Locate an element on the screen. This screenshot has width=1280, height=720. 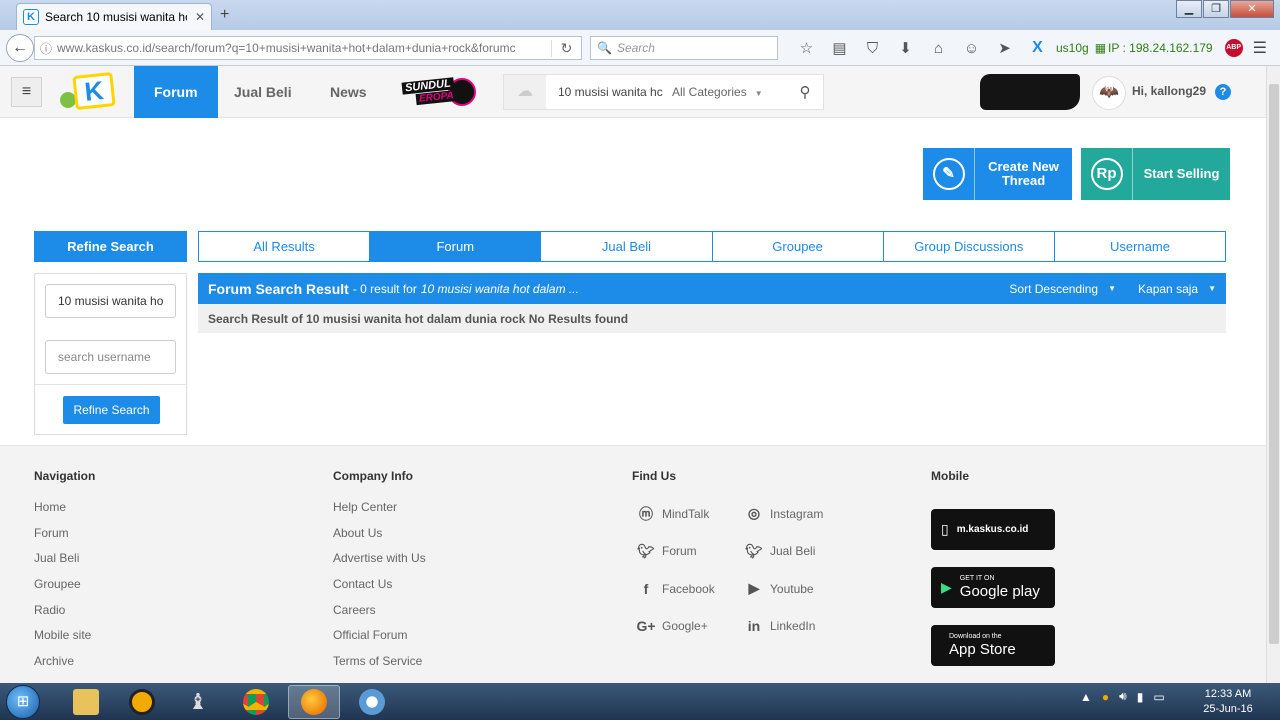
chess-taskbar-icon: ♝ is located at coordinates (198, 702).